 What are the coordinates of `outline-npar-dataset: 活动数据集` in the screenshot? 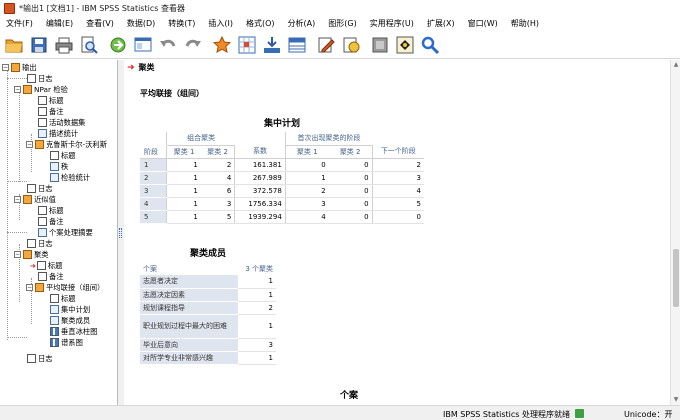 It's located at (61, 122).